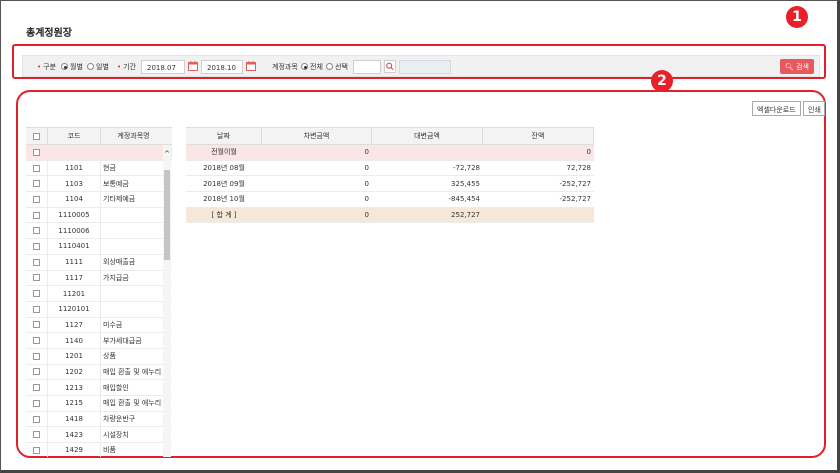 This screenshot has height=473, width=840. I want to click on table-row: 1201 상품, so click(99, 356).